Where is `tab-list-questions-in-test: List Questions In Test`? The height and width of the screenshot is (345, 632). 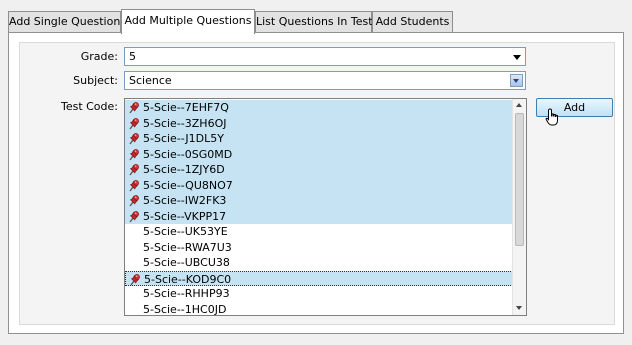
tab-list-questions-in-test: List Questions In Test is located at coordinates (314, 21).